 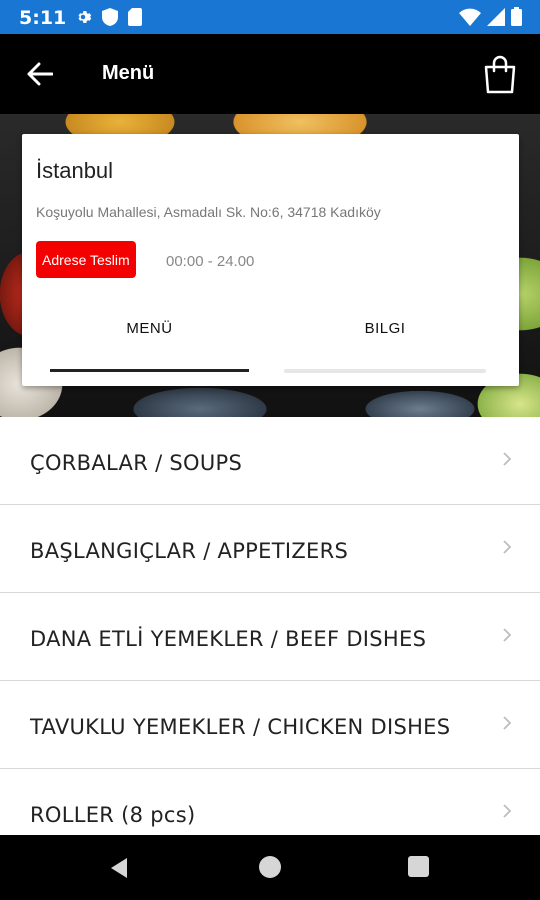 What do you see at coordinates (136, 463) in the screenshot?
I see `menu-item-label: ÇORBALAR / SOUPS` at bounding box center [136, 463].